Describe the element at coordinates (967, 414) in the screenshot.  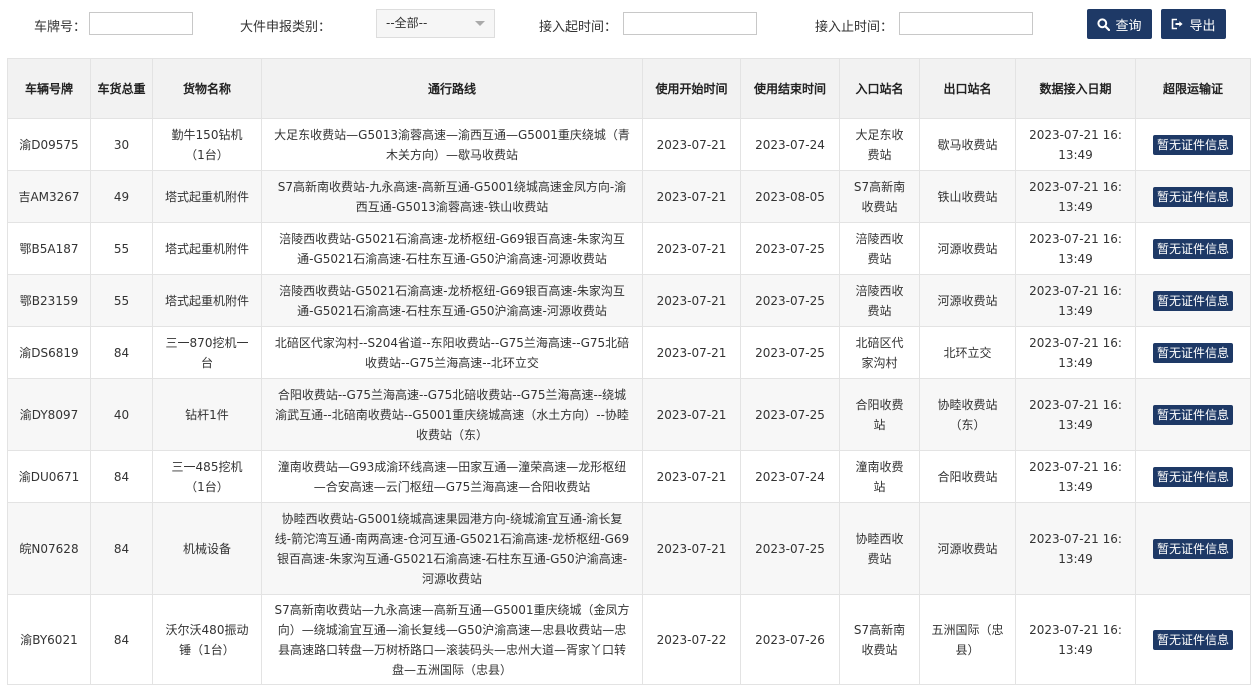
I see `exit-station-cell: 协睦收费站（东）` at that location.